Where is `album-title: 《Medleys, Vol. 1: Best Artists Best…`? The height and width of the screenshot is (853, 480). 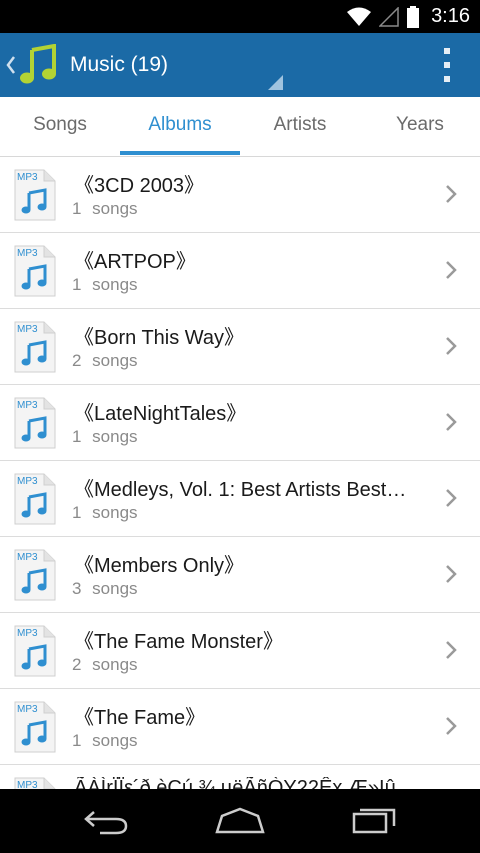 album-title: 《Medleys, Vol. 1: Best Artists Best… is located at coordinates (240, 490).